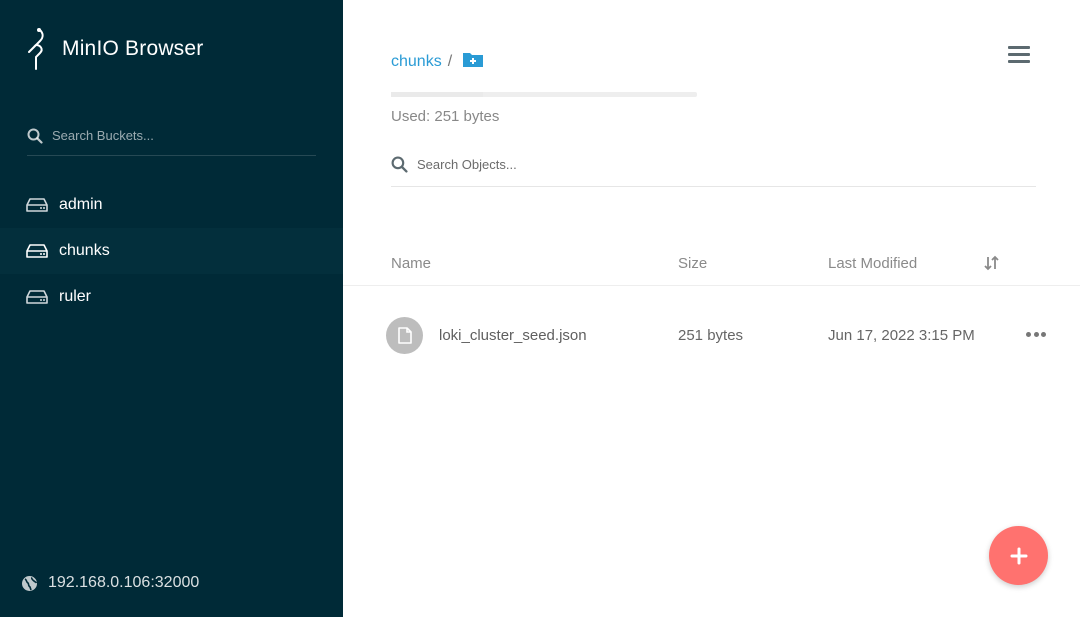 The width and height of the screenshot is (1080, 617). I want to click on brand: MinIO Browser, so click(114, 49).